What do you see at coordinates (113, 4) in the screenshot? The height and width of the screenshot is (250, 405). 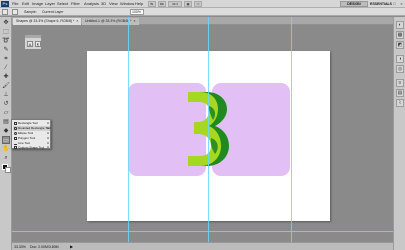 I see `menu-view: View` at bounding box center [113, 4].